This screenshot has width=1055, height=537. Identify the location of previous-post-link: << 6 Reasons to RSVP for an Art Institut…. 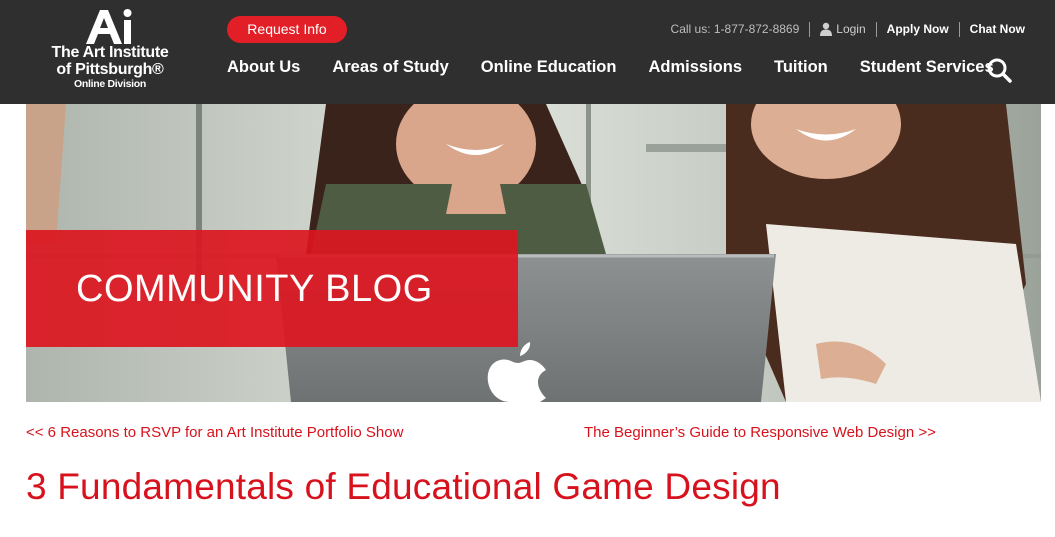
(214, 432).